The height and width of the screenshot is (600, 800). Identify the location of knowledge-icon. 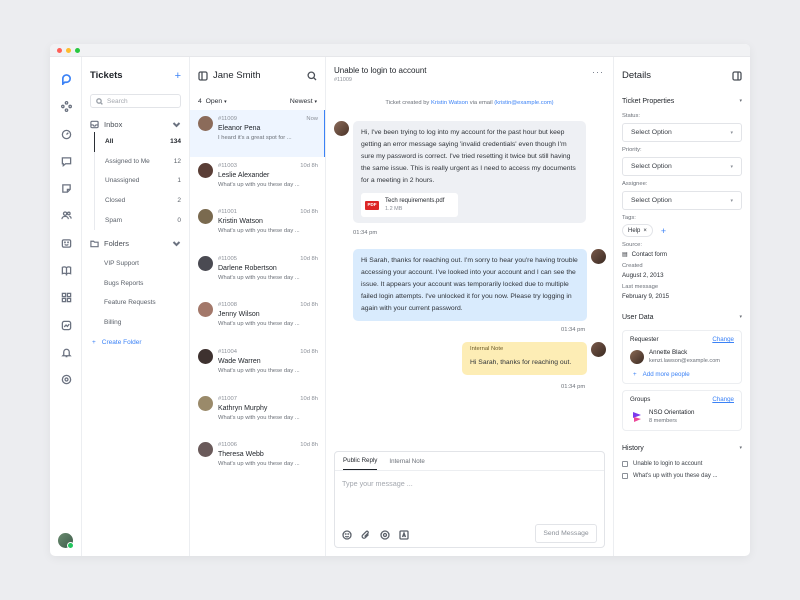
(66, 270).